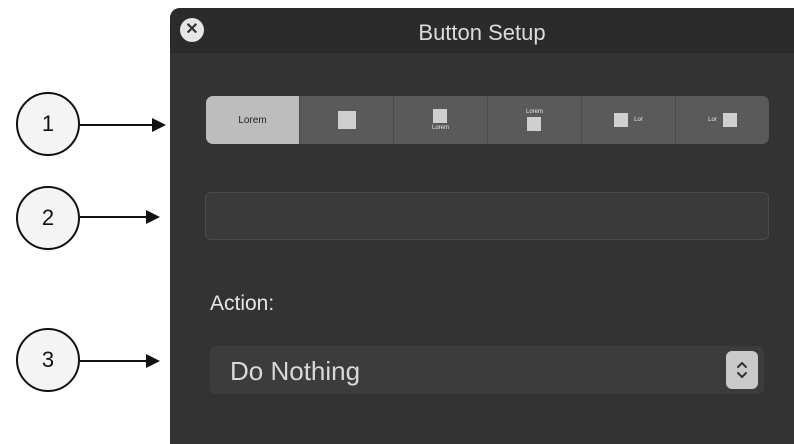  I want to click on select-stepper, so click(742, 370).